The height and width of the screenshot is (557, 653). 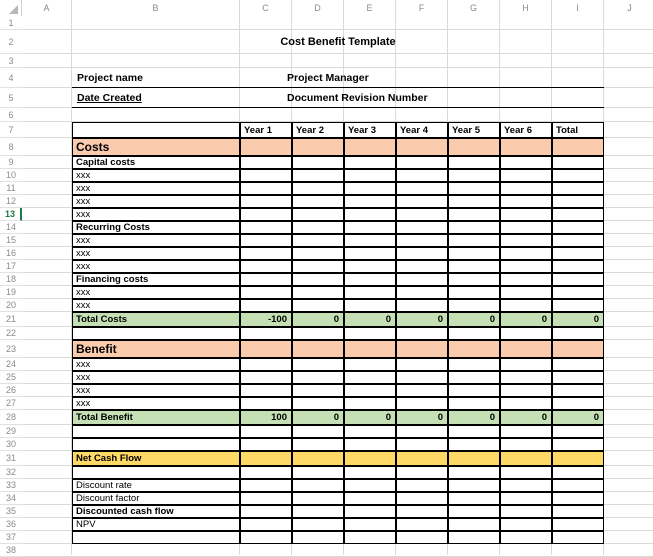 I want to click on cell-capital-costs-total, so click(x=578, y=162).